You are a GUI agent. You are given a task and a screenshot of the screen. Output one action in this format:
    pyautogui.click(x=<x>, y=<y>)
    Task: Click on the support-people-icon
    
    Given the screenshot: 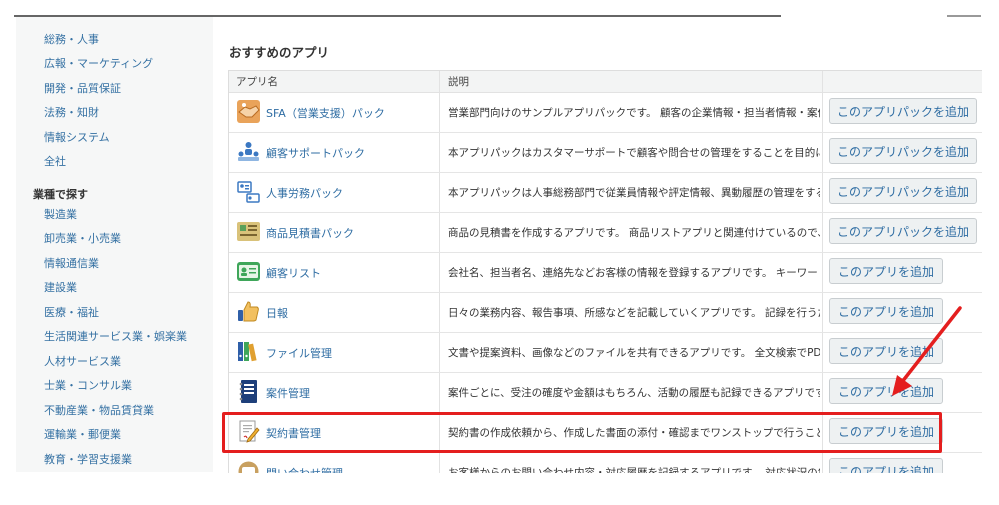 What is the action you would take?
    pyautogui.click(x=248, y=151)
    